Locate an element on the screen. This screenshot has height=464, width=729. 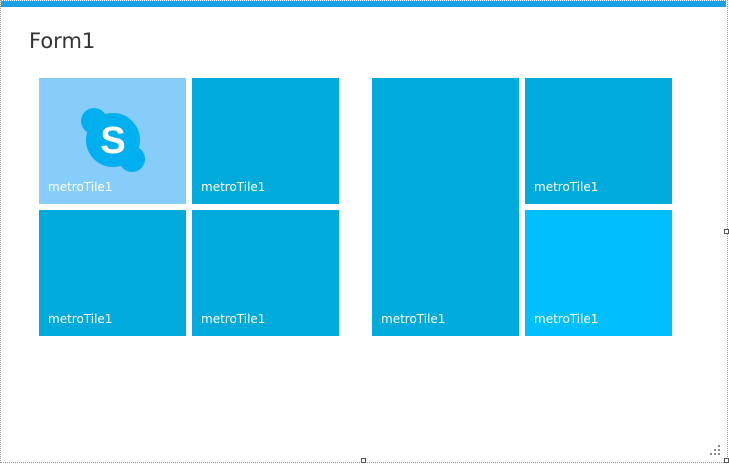
resize-handle-right is located at coordinates (726, 231).